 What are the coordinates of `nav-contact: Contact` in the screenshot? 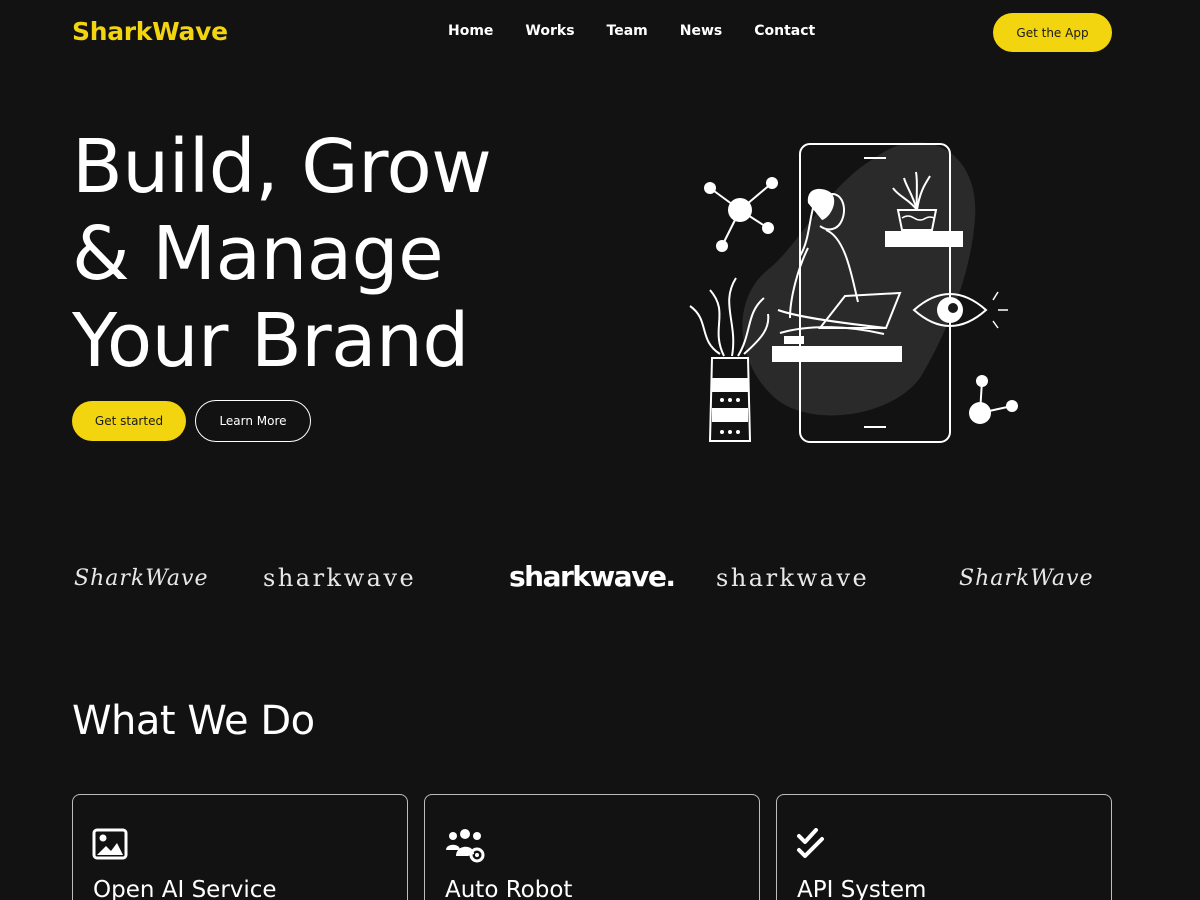 It's located at (784, 31).